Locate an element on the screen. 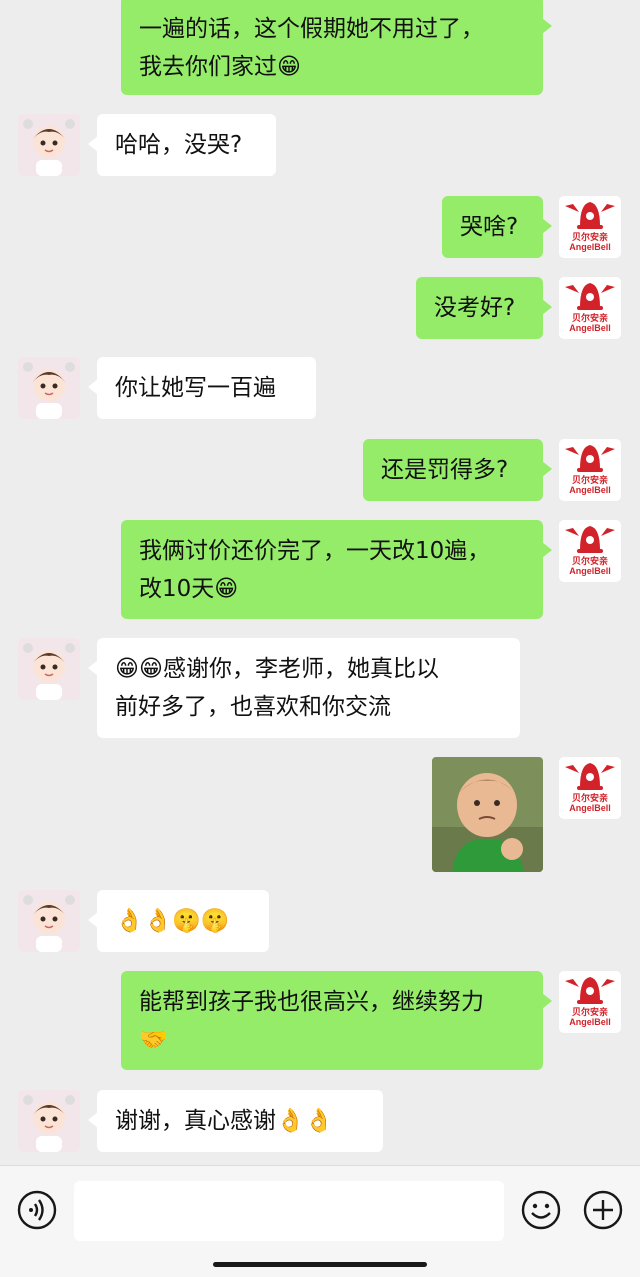  message-bubble-mine: 没考好? is located at coordinates (484, 308).